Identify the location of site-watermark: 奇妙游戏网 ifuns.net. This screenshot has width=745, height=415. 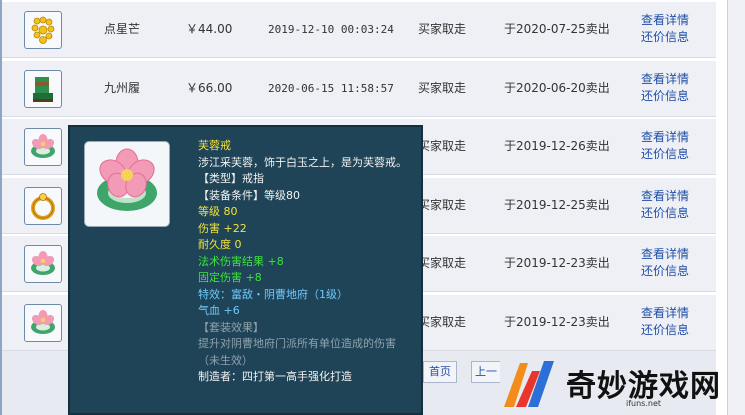
(614, 382).